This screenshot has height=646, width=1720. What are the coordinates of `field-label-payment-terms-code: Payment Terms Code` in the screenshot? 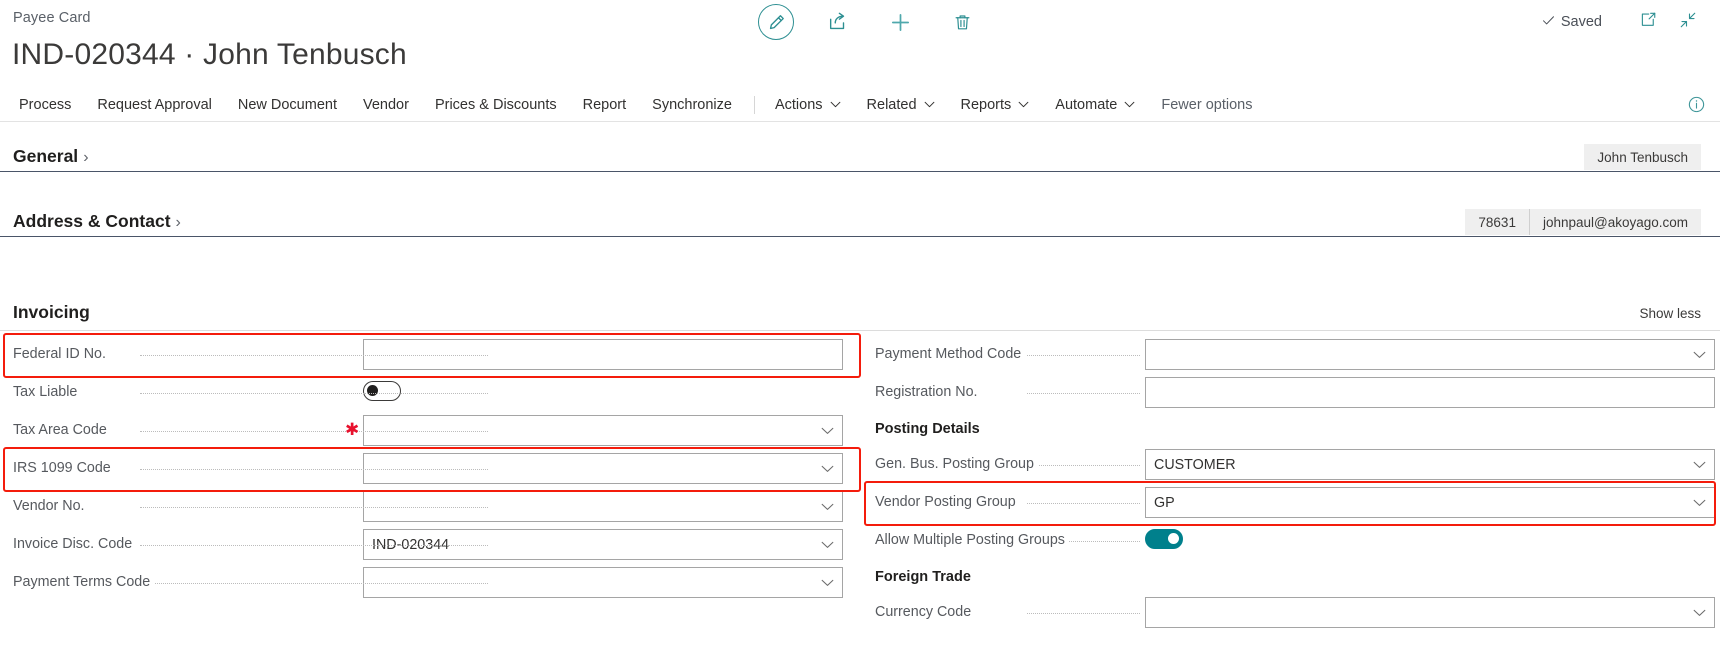 It's located at (84, 582).